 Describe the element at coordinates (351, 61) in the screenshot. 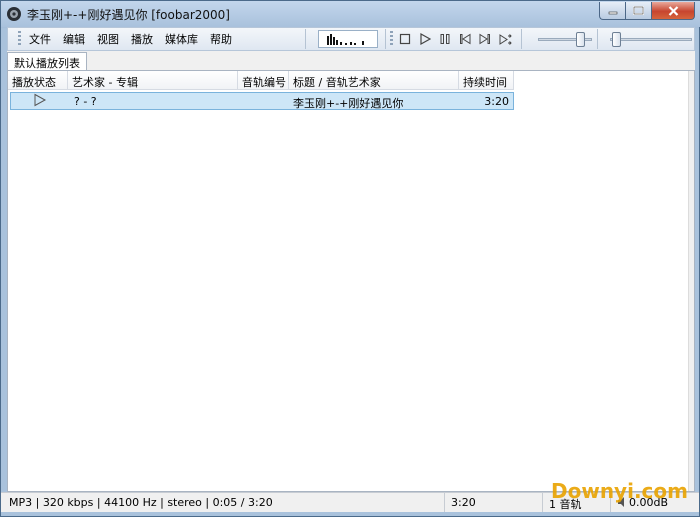

I see `playlist-tabs: 默认播放列表` at that location.